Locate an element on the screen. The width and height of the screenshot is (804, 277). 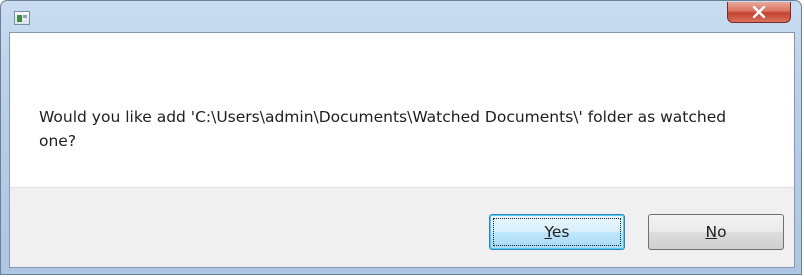
yes-button: Yes is located at coordinates (557, 232).